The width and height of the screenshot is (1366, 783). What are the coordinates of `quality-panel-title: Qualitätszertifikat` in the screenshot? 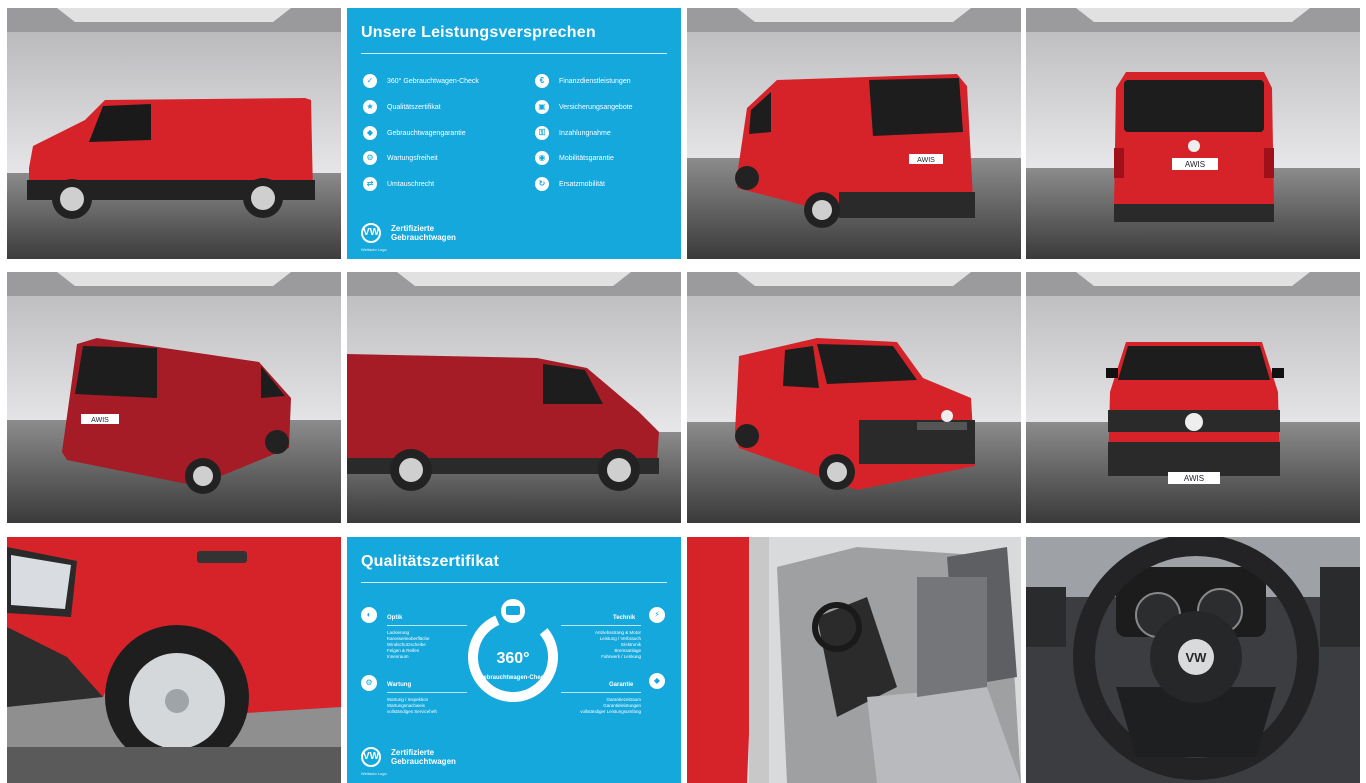 It's located at (430, 561).